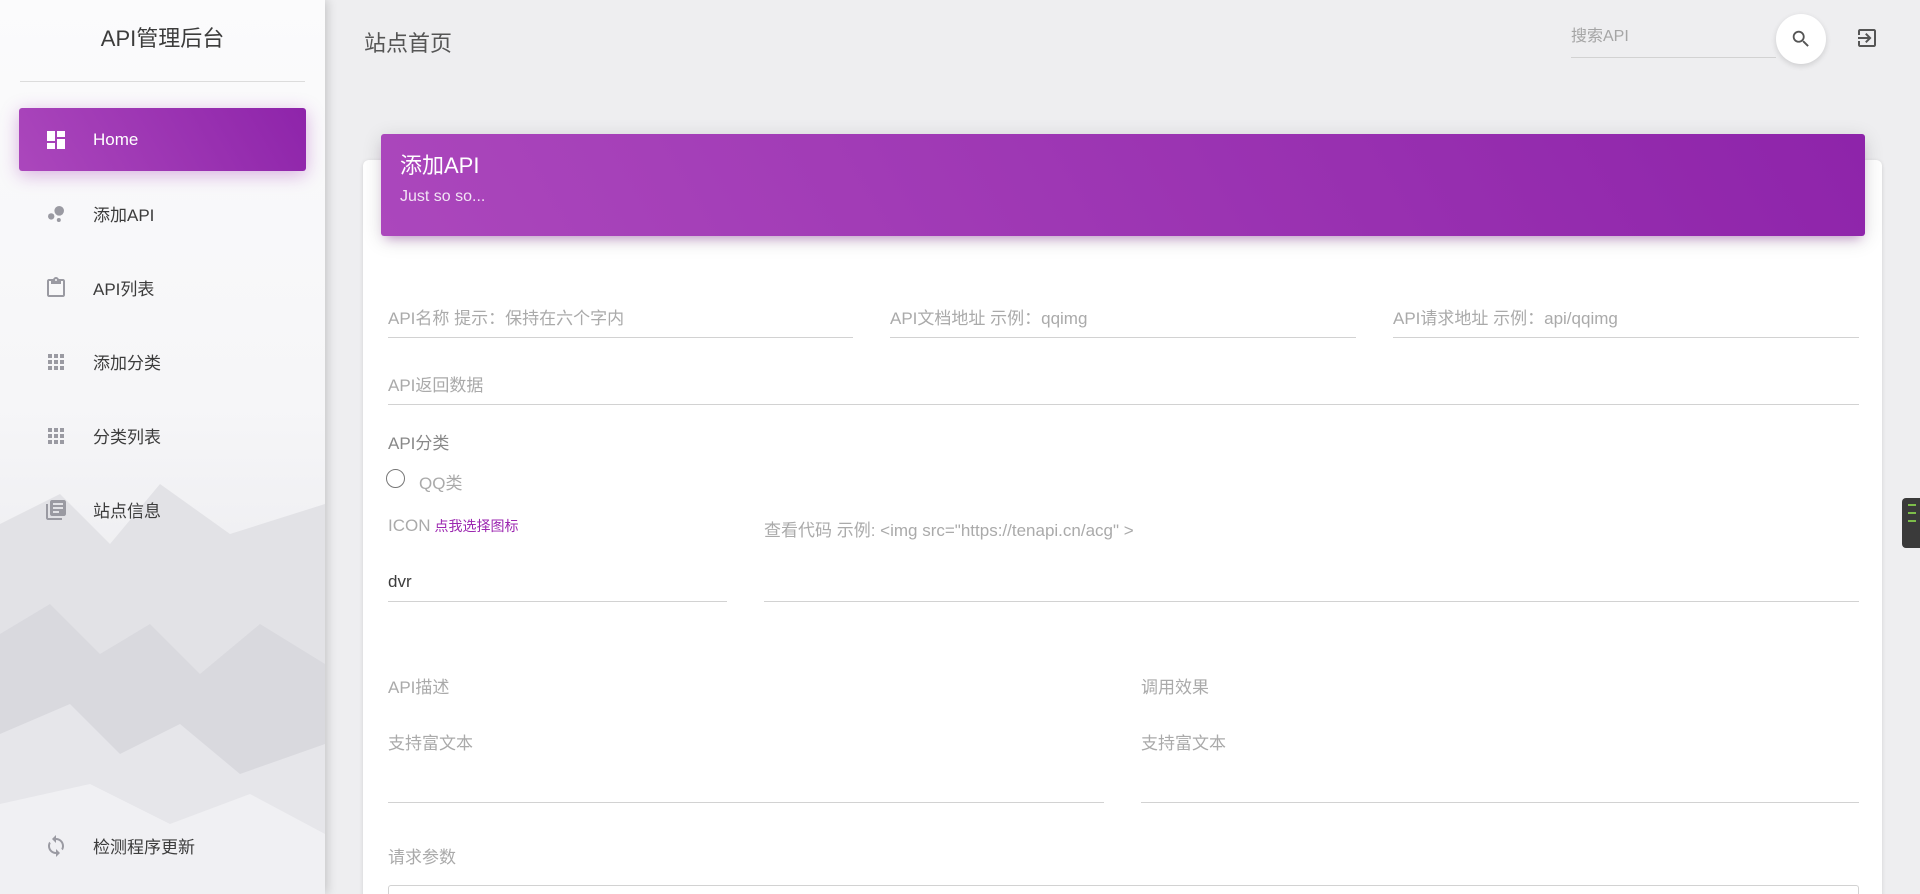  Describe the element at coordinates (162, 324) in the screenshot. I see `sidebar-nav: Home 添加API API列表 添加分类 分类列表 站点信息` at that location.